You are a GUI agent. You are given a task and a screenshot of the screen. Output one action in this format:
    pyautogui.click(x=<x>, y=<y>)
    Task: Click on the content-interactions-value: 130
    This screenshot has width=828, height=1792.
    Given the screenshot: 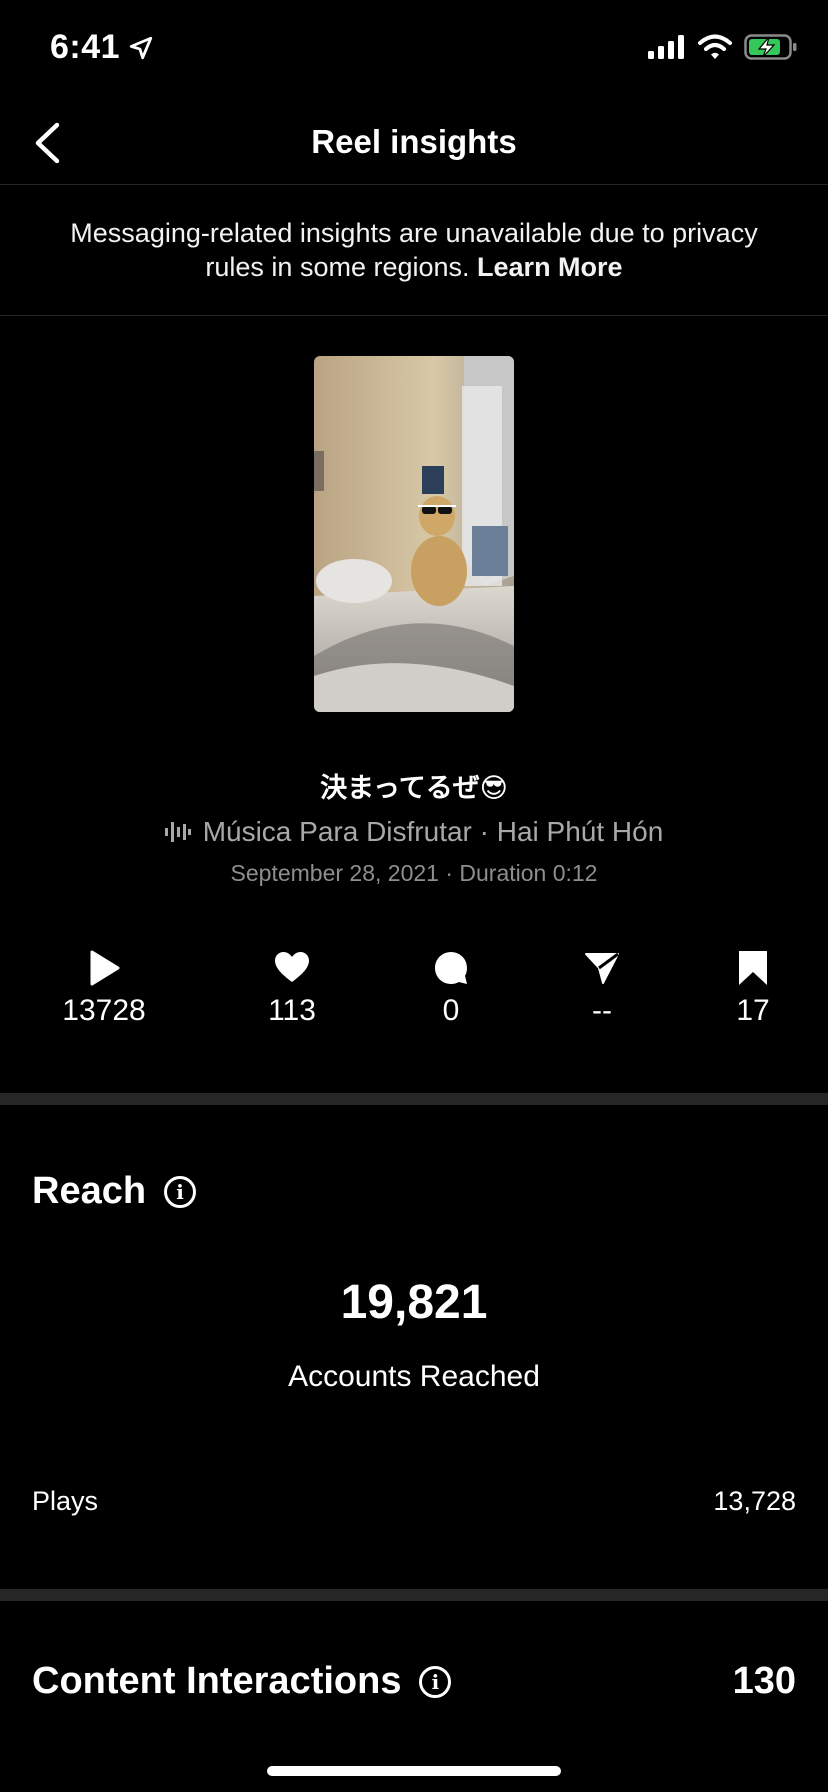 What is the action you would take?
    pyautogui.click(x=764, y=1681)
    